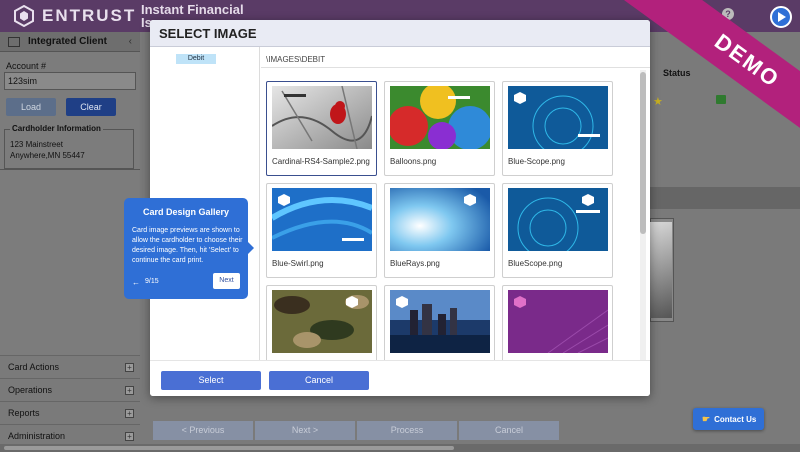  I want to click on image-tile-blue-scope: Blue-Scope.png, so click(557, 128).